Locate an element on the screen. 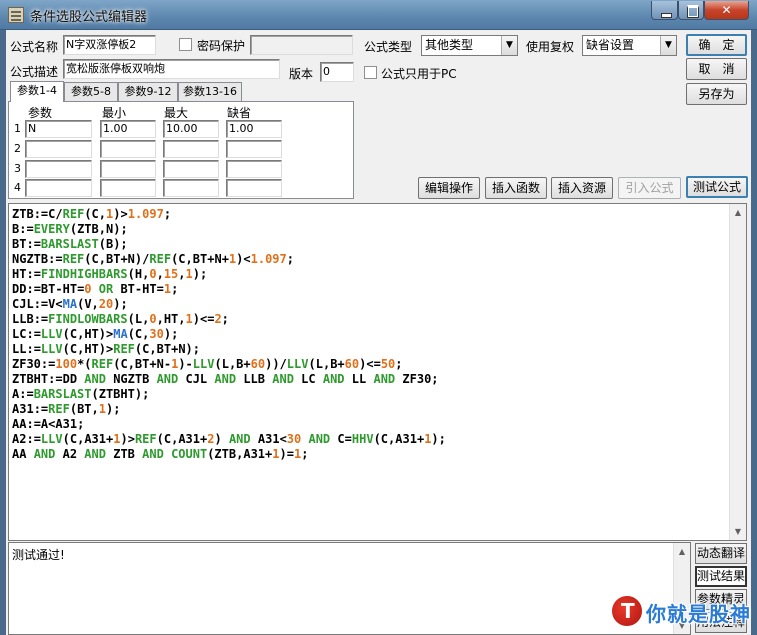 The width and height of the screenshot is (757, 635). output-text: 测试通过! is located at coordinates (38, 555).